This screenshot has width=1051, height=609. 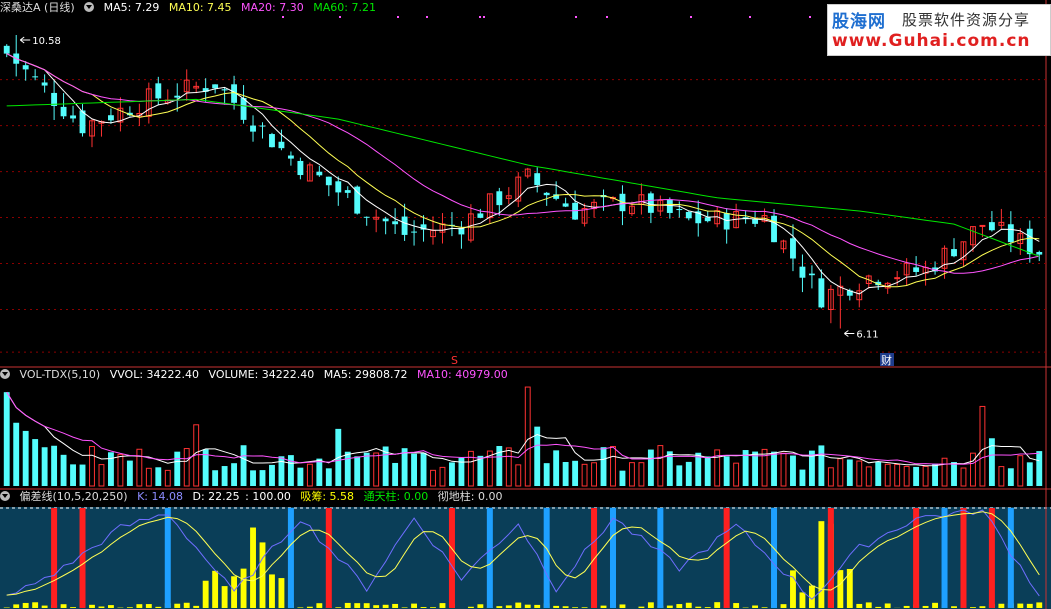 I want to click on ma10-readout: MA10: 7.45, so click(x=200, y=7).